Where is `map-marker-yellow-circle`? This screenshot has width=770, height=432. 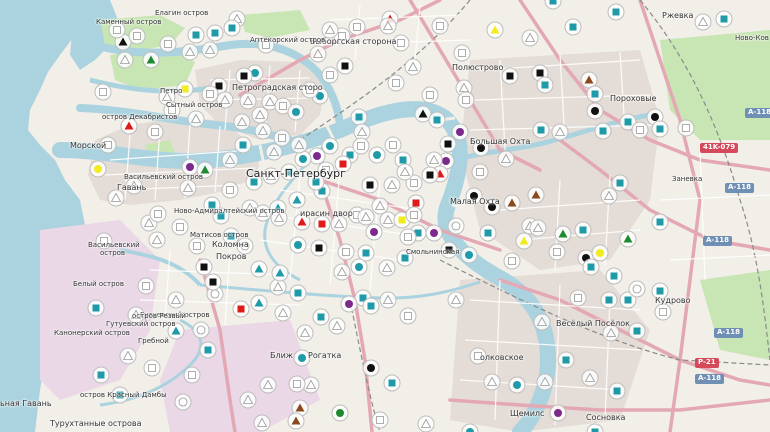
map-marker-yellow-circle is located at coordinates (600, 253).